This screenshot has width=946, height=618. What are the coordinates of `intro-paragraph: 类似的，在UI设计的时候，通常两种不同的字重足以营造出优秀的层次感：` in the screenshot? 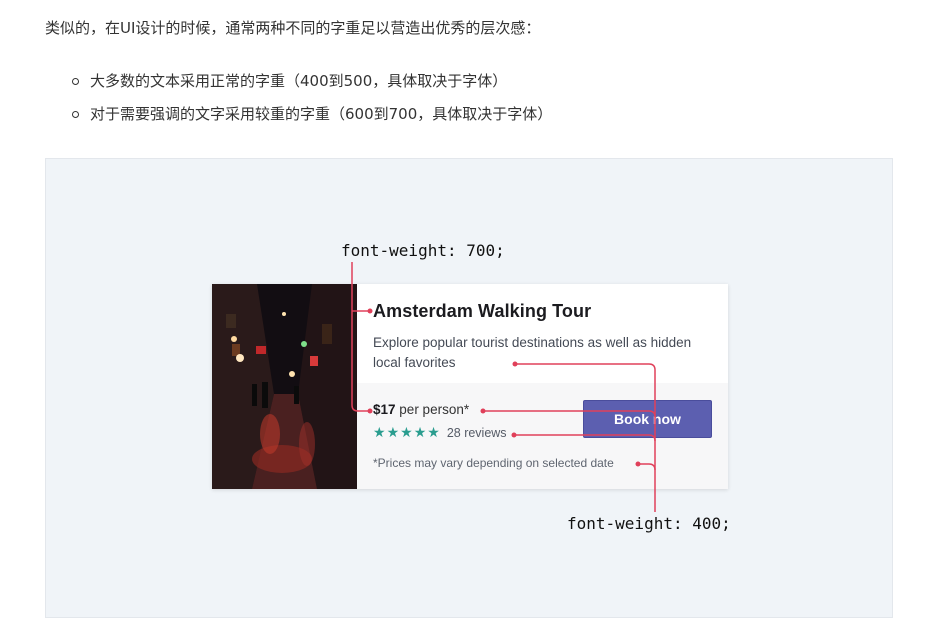 It's located at (293, 28).